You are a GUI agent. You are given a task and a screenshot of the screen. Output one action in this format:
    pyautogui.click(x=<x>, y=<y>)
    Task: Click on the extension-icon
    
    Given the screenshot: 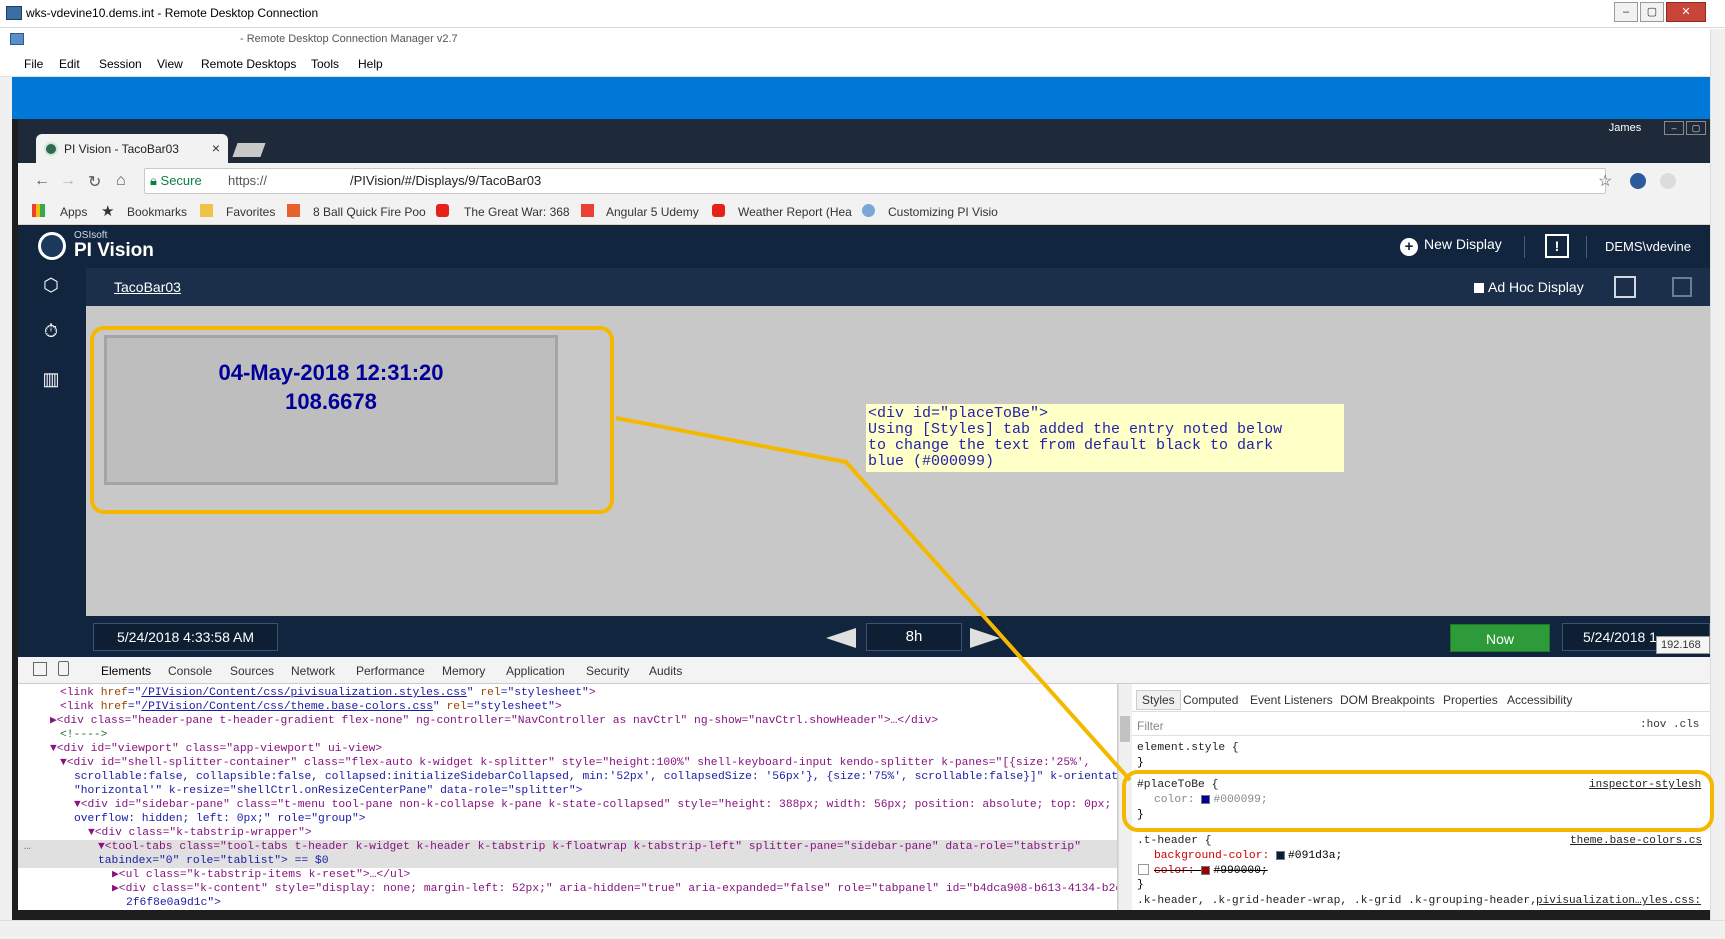 What is the action you would take?
    pyautogui.click(x=1638, y=181)
    